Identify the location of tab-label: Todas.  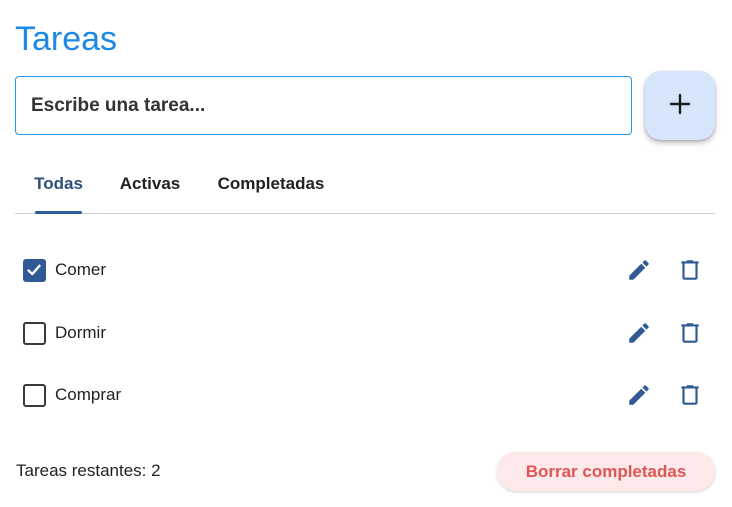
(58, 183).